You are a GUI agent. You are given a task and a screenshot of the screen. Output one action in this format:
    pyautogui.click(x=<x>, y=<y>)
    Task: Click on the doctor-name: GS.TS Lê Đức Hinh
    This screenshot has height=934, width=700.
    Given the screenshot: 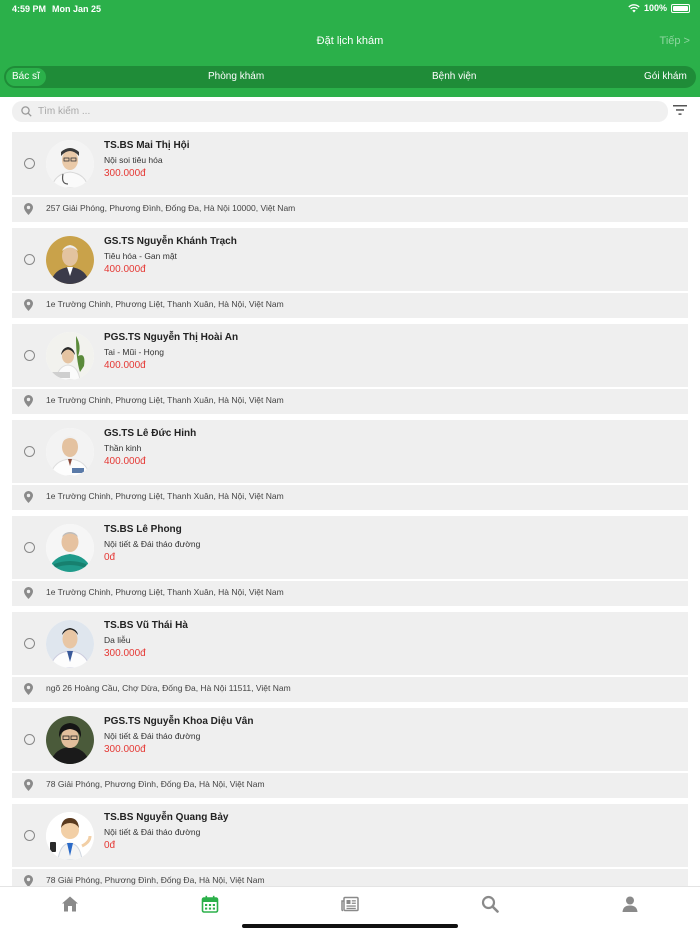 What is the action you would take?
    pyautogui.click(x=150, y=433)
    